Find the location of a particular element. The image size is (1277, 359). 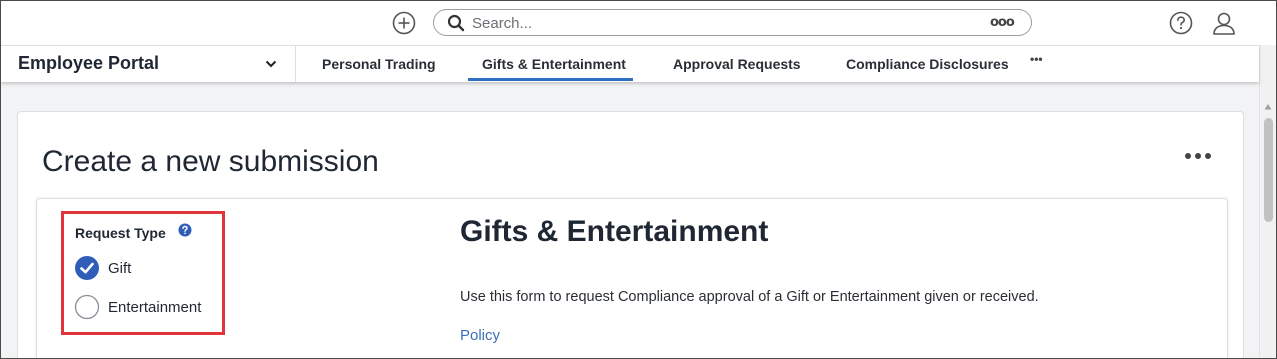

request-type-highlight: Request Type Gift Entertainment is located at coordinates (143, 273).